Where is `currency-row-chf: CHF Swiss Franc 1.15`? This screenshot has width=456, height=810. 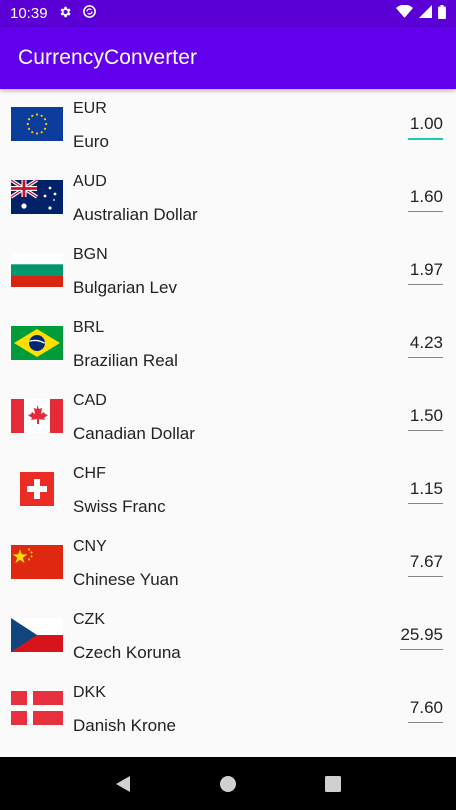
currency-row-chf: CHF Swiss Franc 1.15 is located at coordinates (228, 490).